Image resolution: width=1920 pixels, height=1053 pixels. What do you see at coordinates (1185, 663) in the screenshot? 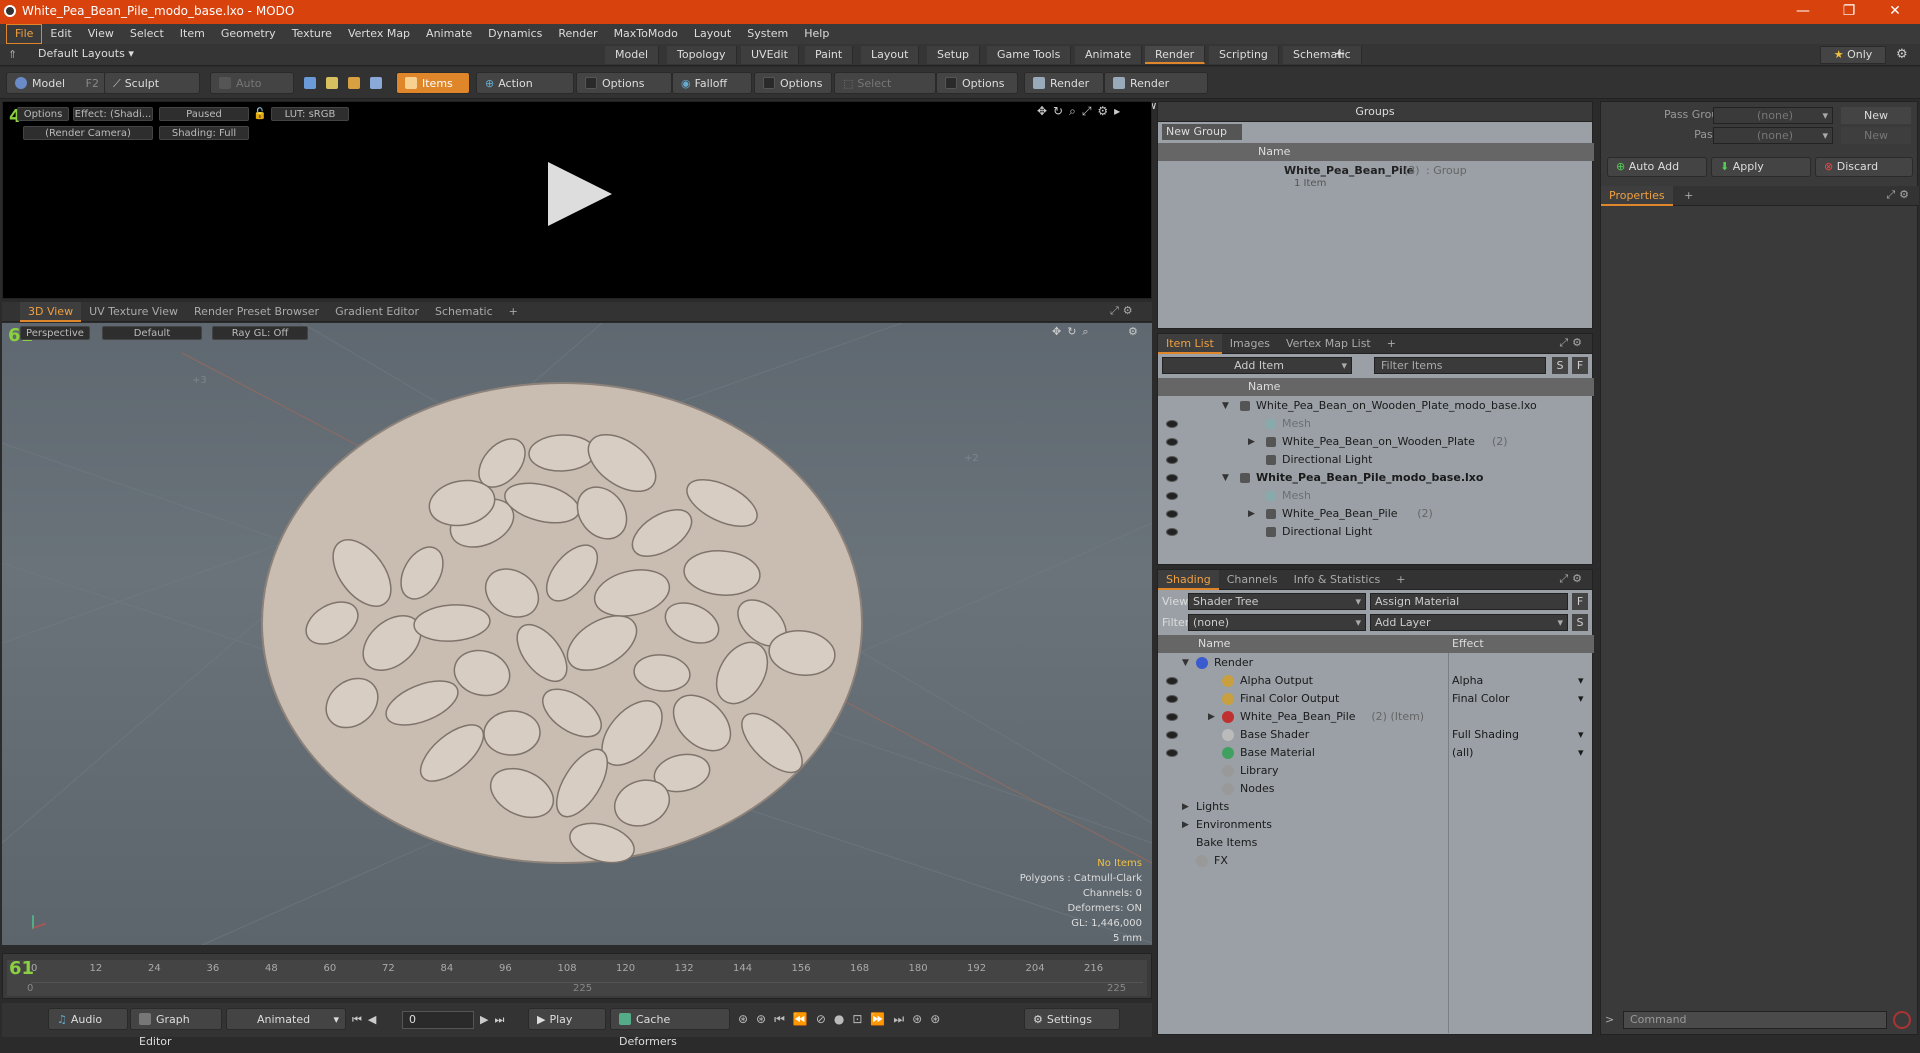
I see `expander-icon: ▼` at bounding box center [1185, 663].